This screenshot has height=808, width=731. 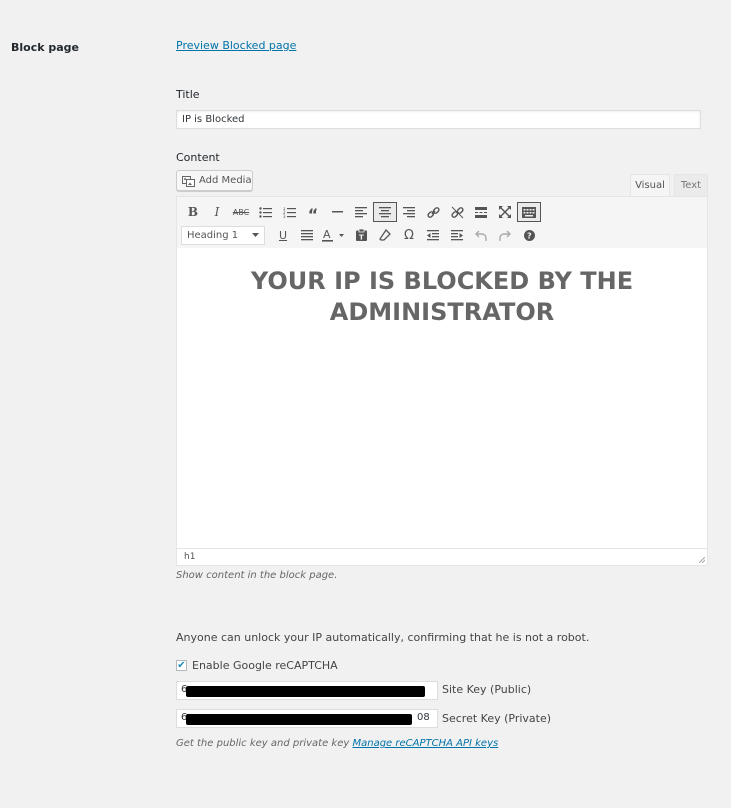 What do you see at coordinates (265, 665) in the screenshot?
I see `recaptcha-enable-label: Enable Google reCAPTCHA` at bounding box center [265, 665].